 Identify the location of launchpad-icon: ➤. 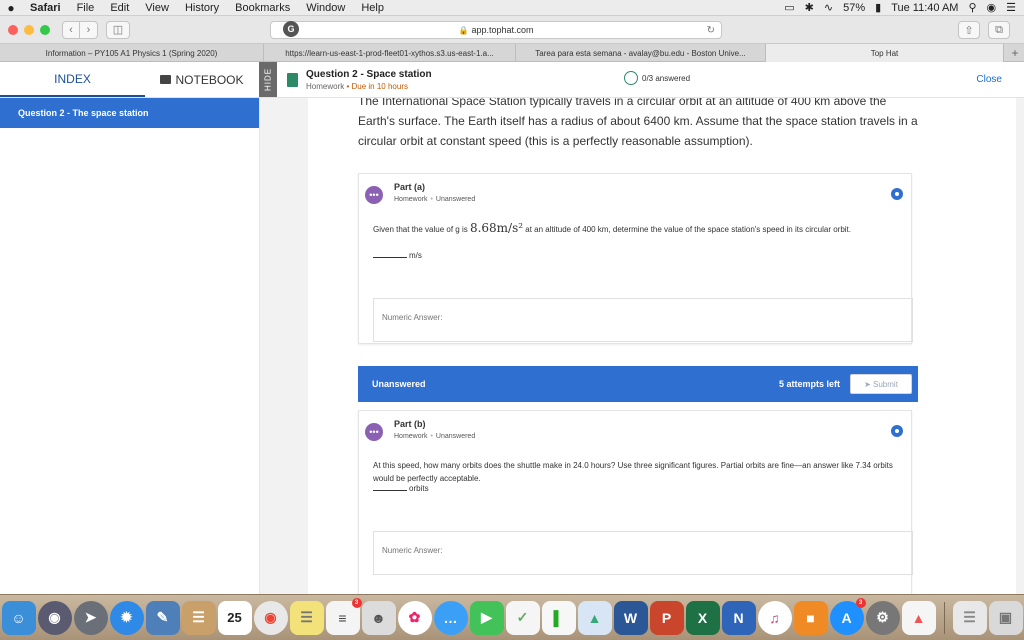
(90, 617).